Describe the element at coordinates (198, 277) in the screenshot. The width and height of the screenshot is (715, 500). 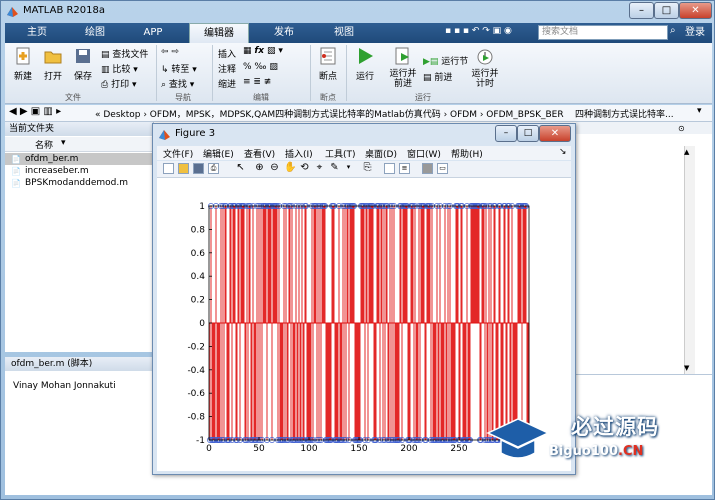
I see `y-tick-label: 0.4` at that location.